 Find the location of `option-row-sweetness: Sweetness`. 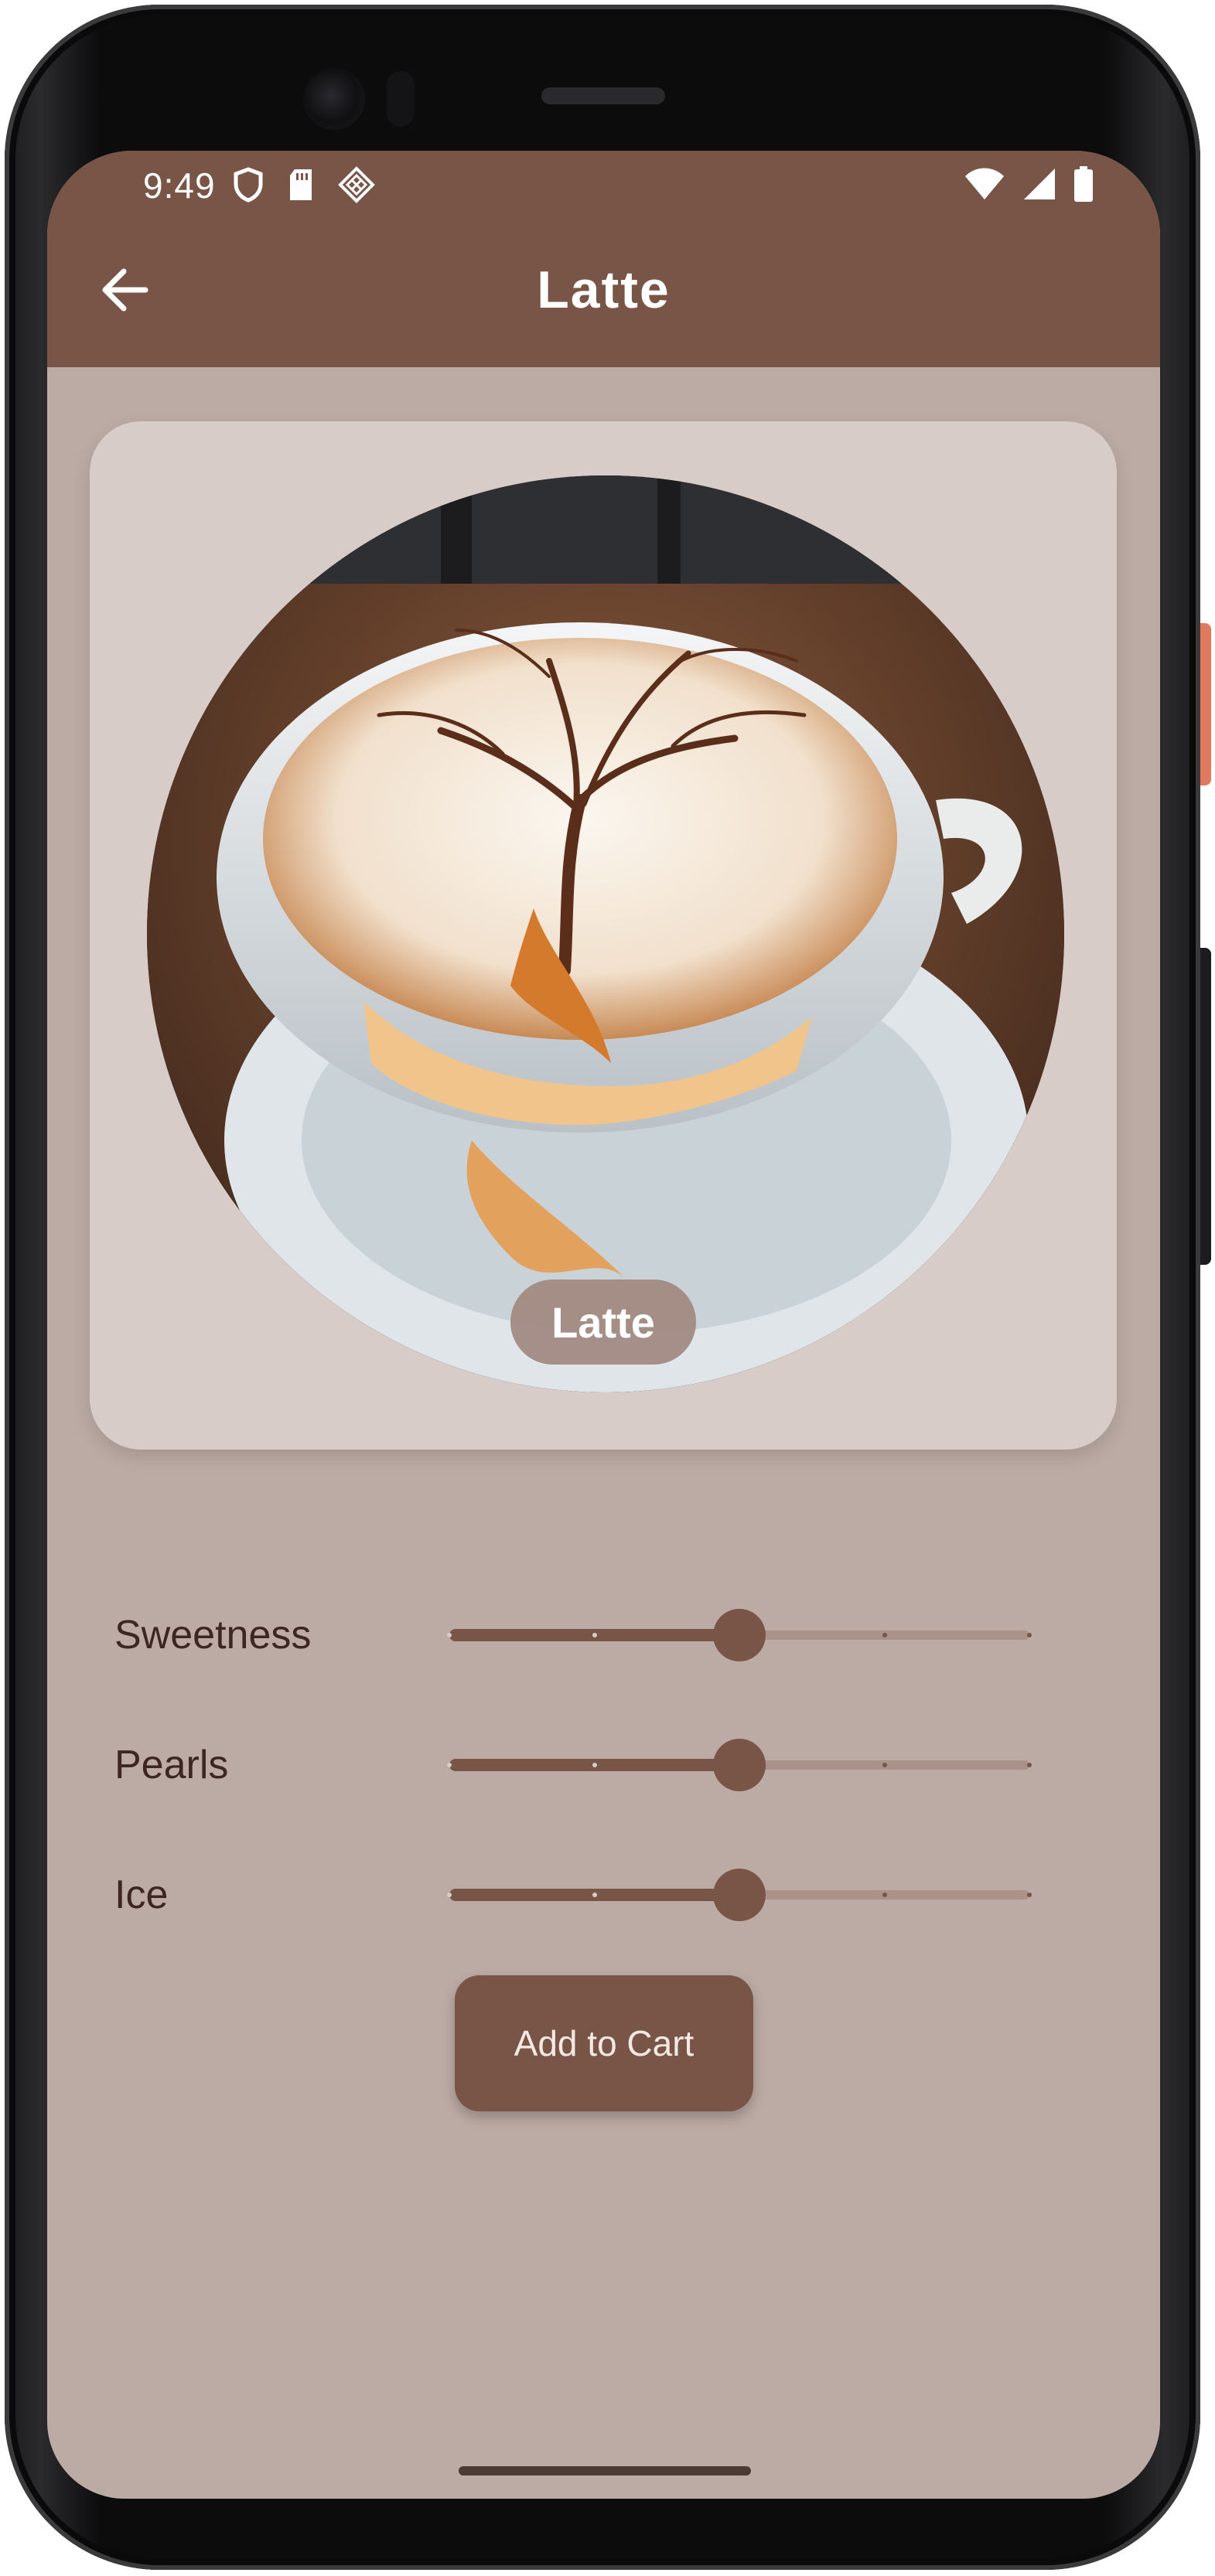

option-row-sweetness: Sweetness is located at coordinates (603, 1636).